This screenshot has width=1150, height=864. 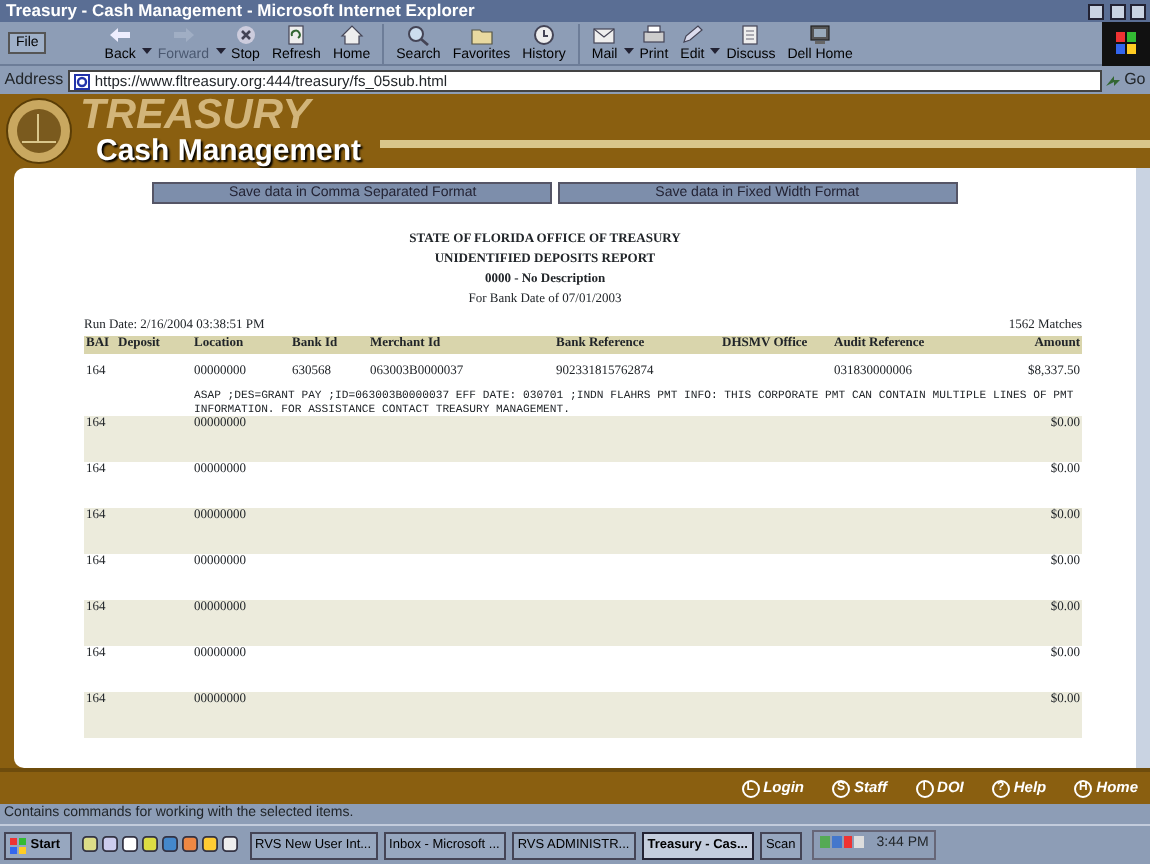 I want to click on stop-icon, so click(x=245, y=35).